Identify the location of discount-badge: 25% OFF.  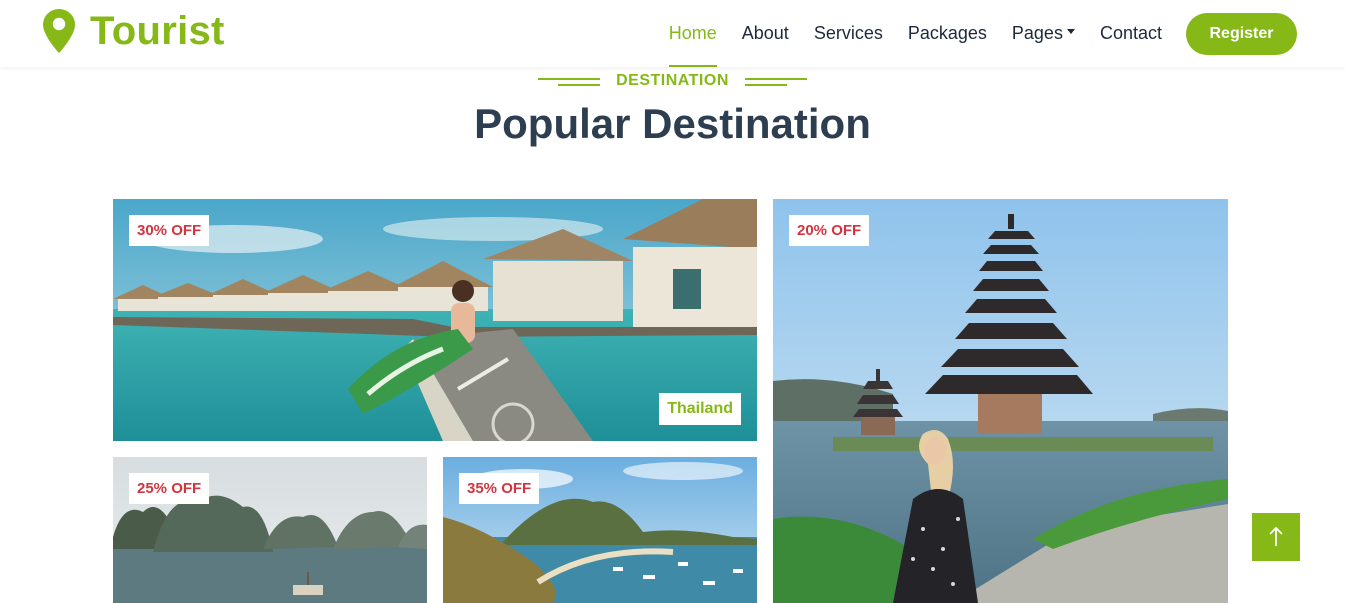
(169, 488).